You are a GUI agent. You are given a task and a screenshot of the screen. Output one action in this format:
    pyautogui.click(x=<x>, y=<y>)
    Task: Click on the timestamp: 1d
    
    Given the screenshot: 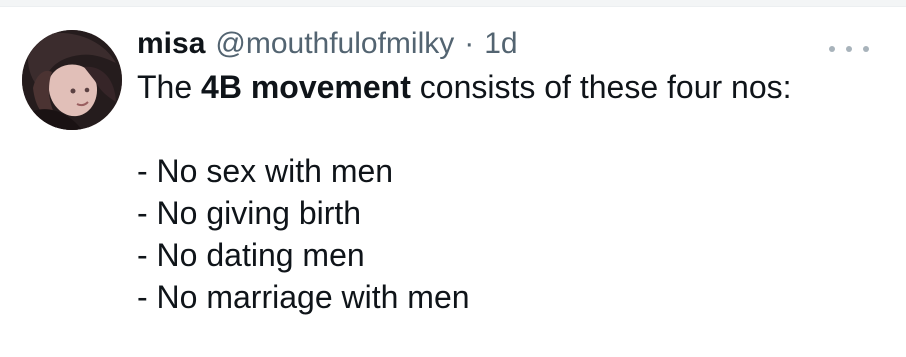 What is the action you would take?
    pyautogui.click(x=500, y=44)
    